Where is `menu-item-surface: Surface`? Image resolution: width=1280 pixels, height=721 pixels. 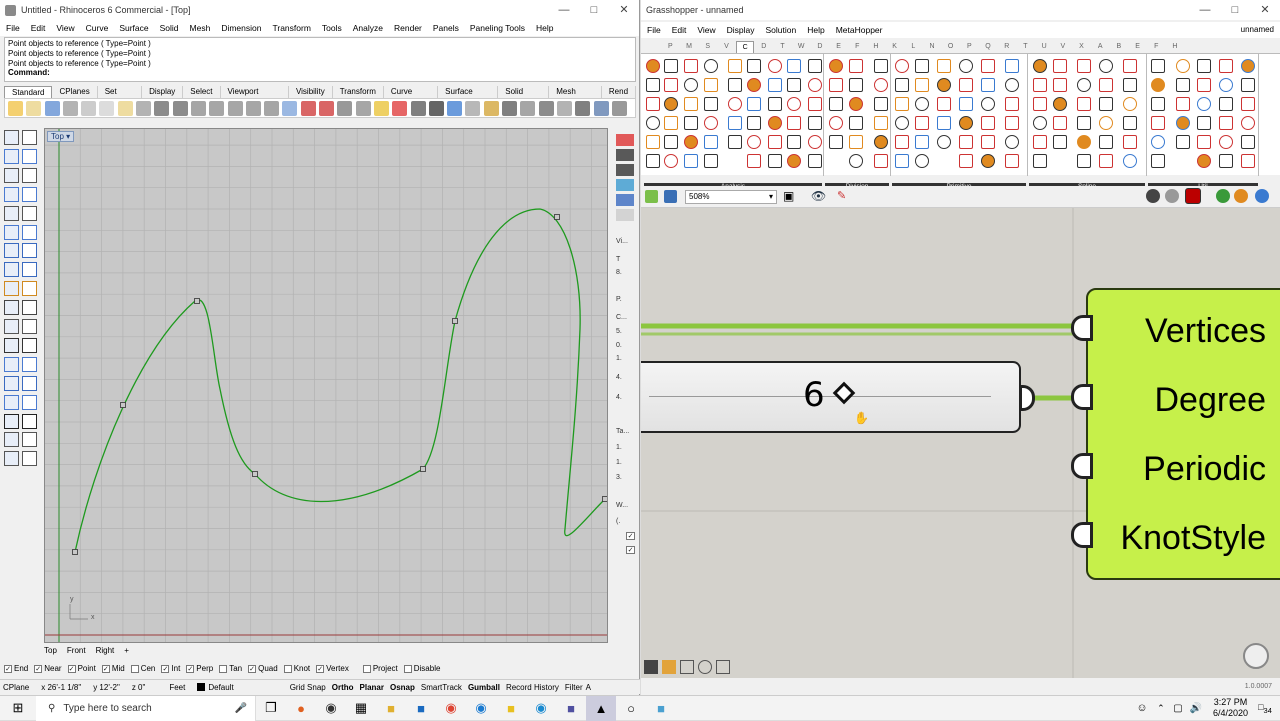 menu-item-surface: Surface is located at coordinates (133, 28).